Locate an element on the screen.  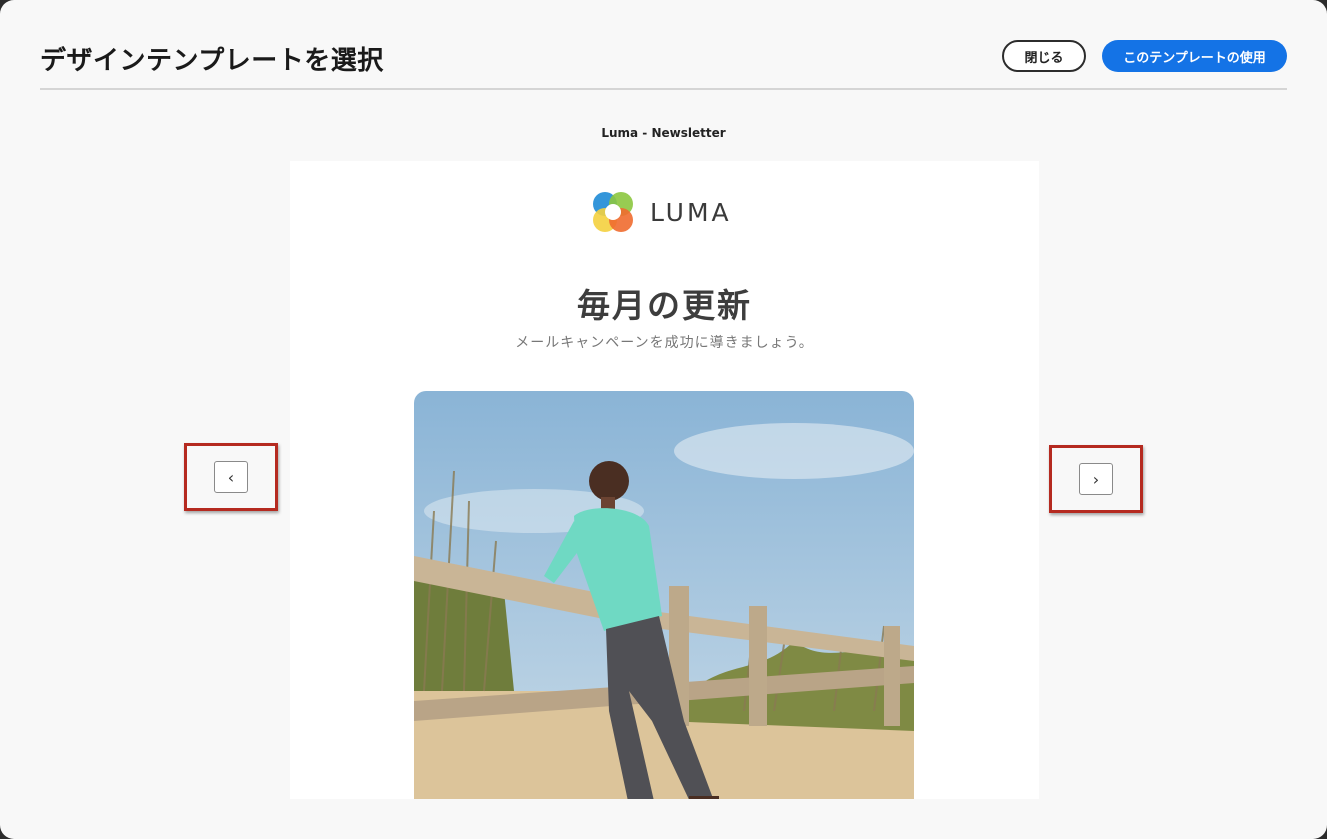
dialog-title: デザインテンプレートを選択 is located at coordinates (212, 61).